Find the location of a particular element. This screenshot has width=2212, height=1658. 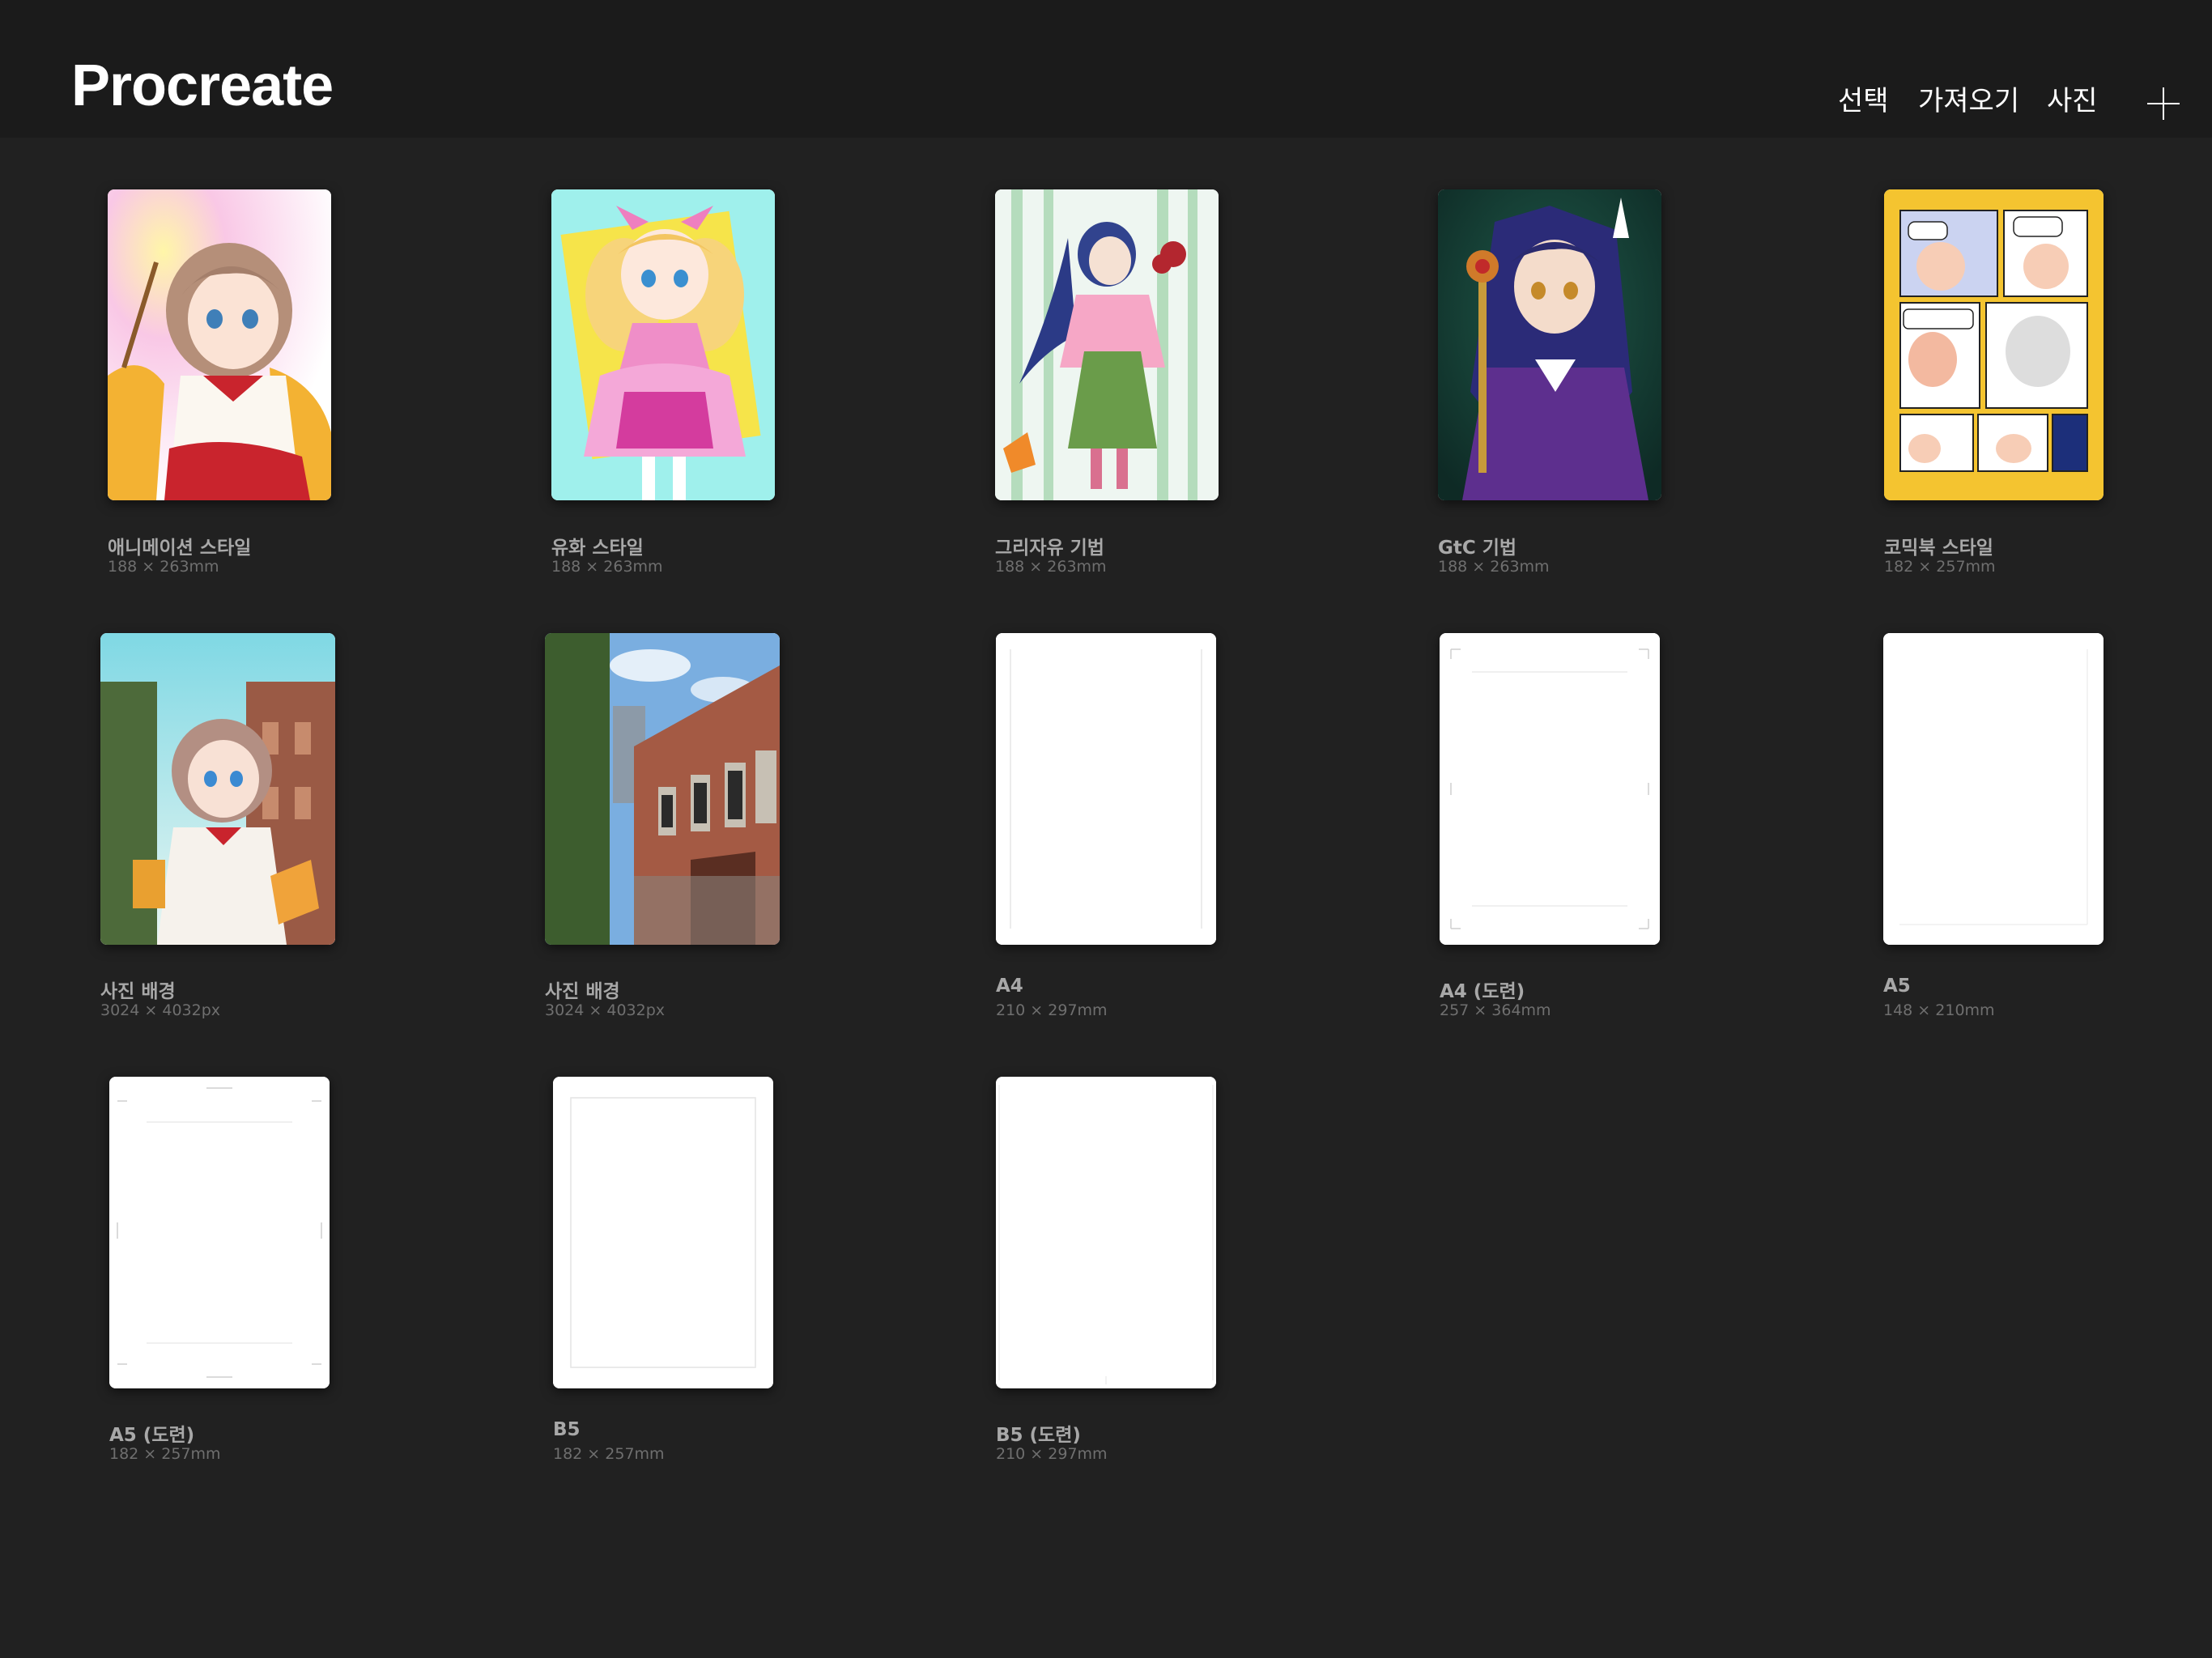

artwork-title: B5 (도련) is located at coordinates (1038, 1435).